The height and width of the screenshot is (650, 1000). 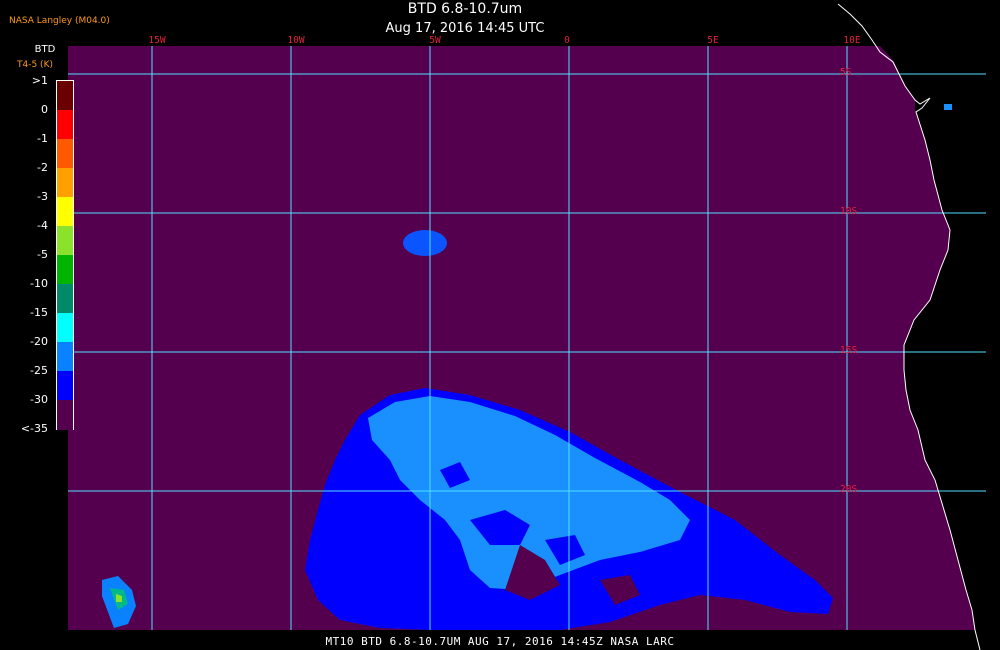 I want to click on lon-label-15w: 15W, so click(x=157, y=40).